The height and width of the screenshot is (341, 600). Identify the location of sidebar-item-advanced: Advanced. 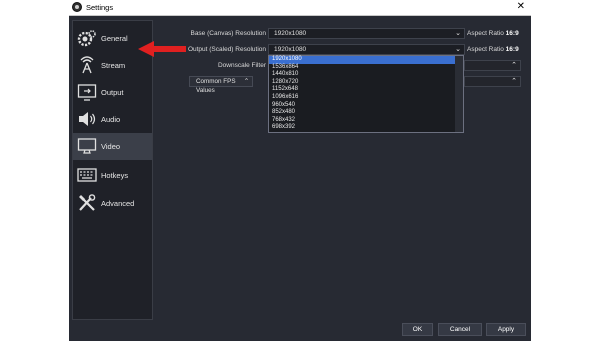
(112, 203).